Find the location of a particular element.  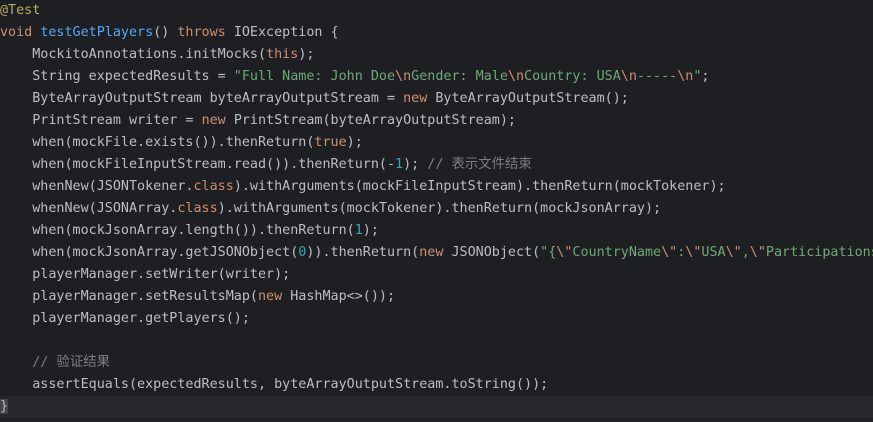

code-token: true is located at coordinates (330, 142).